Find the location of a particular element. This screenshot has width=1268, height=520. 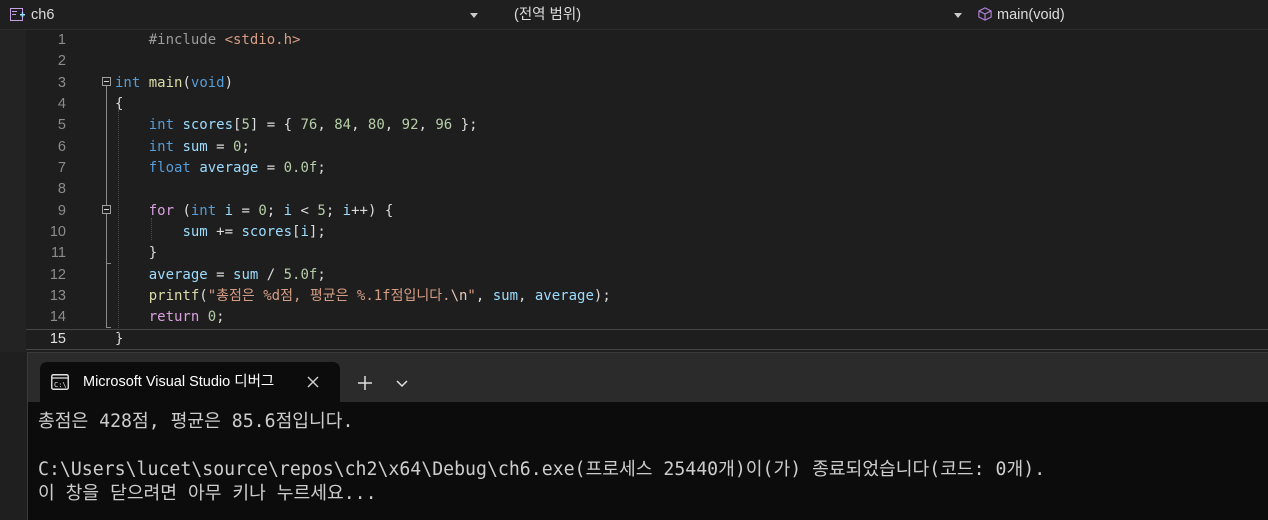

code-text: return 0; is located at coordinates (170, 317).